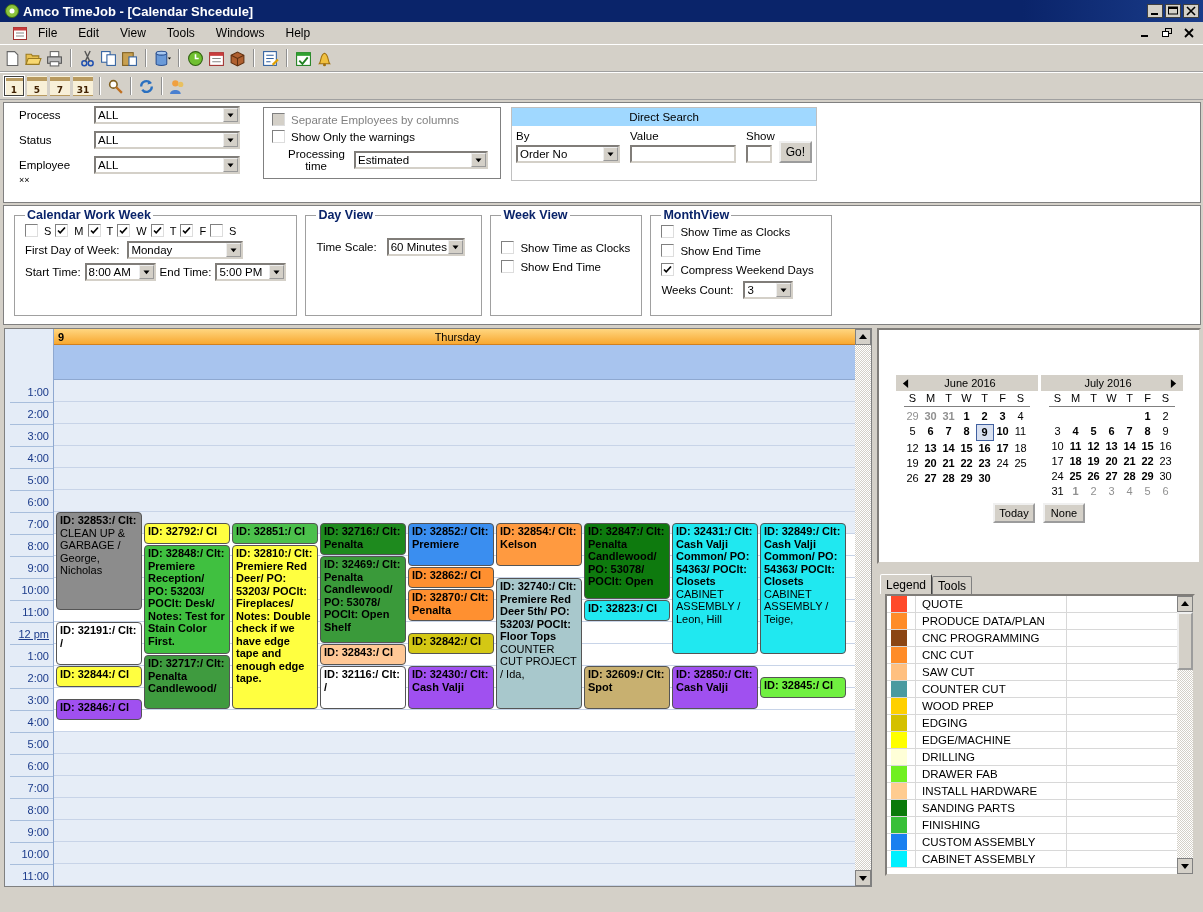 This screenshot has height=912, width=1203. I want to click on appointment: ID: 32847:/ Clt: Penalta Candlewood/ PO: 53078/ POClt: Open, so click(627, 561).